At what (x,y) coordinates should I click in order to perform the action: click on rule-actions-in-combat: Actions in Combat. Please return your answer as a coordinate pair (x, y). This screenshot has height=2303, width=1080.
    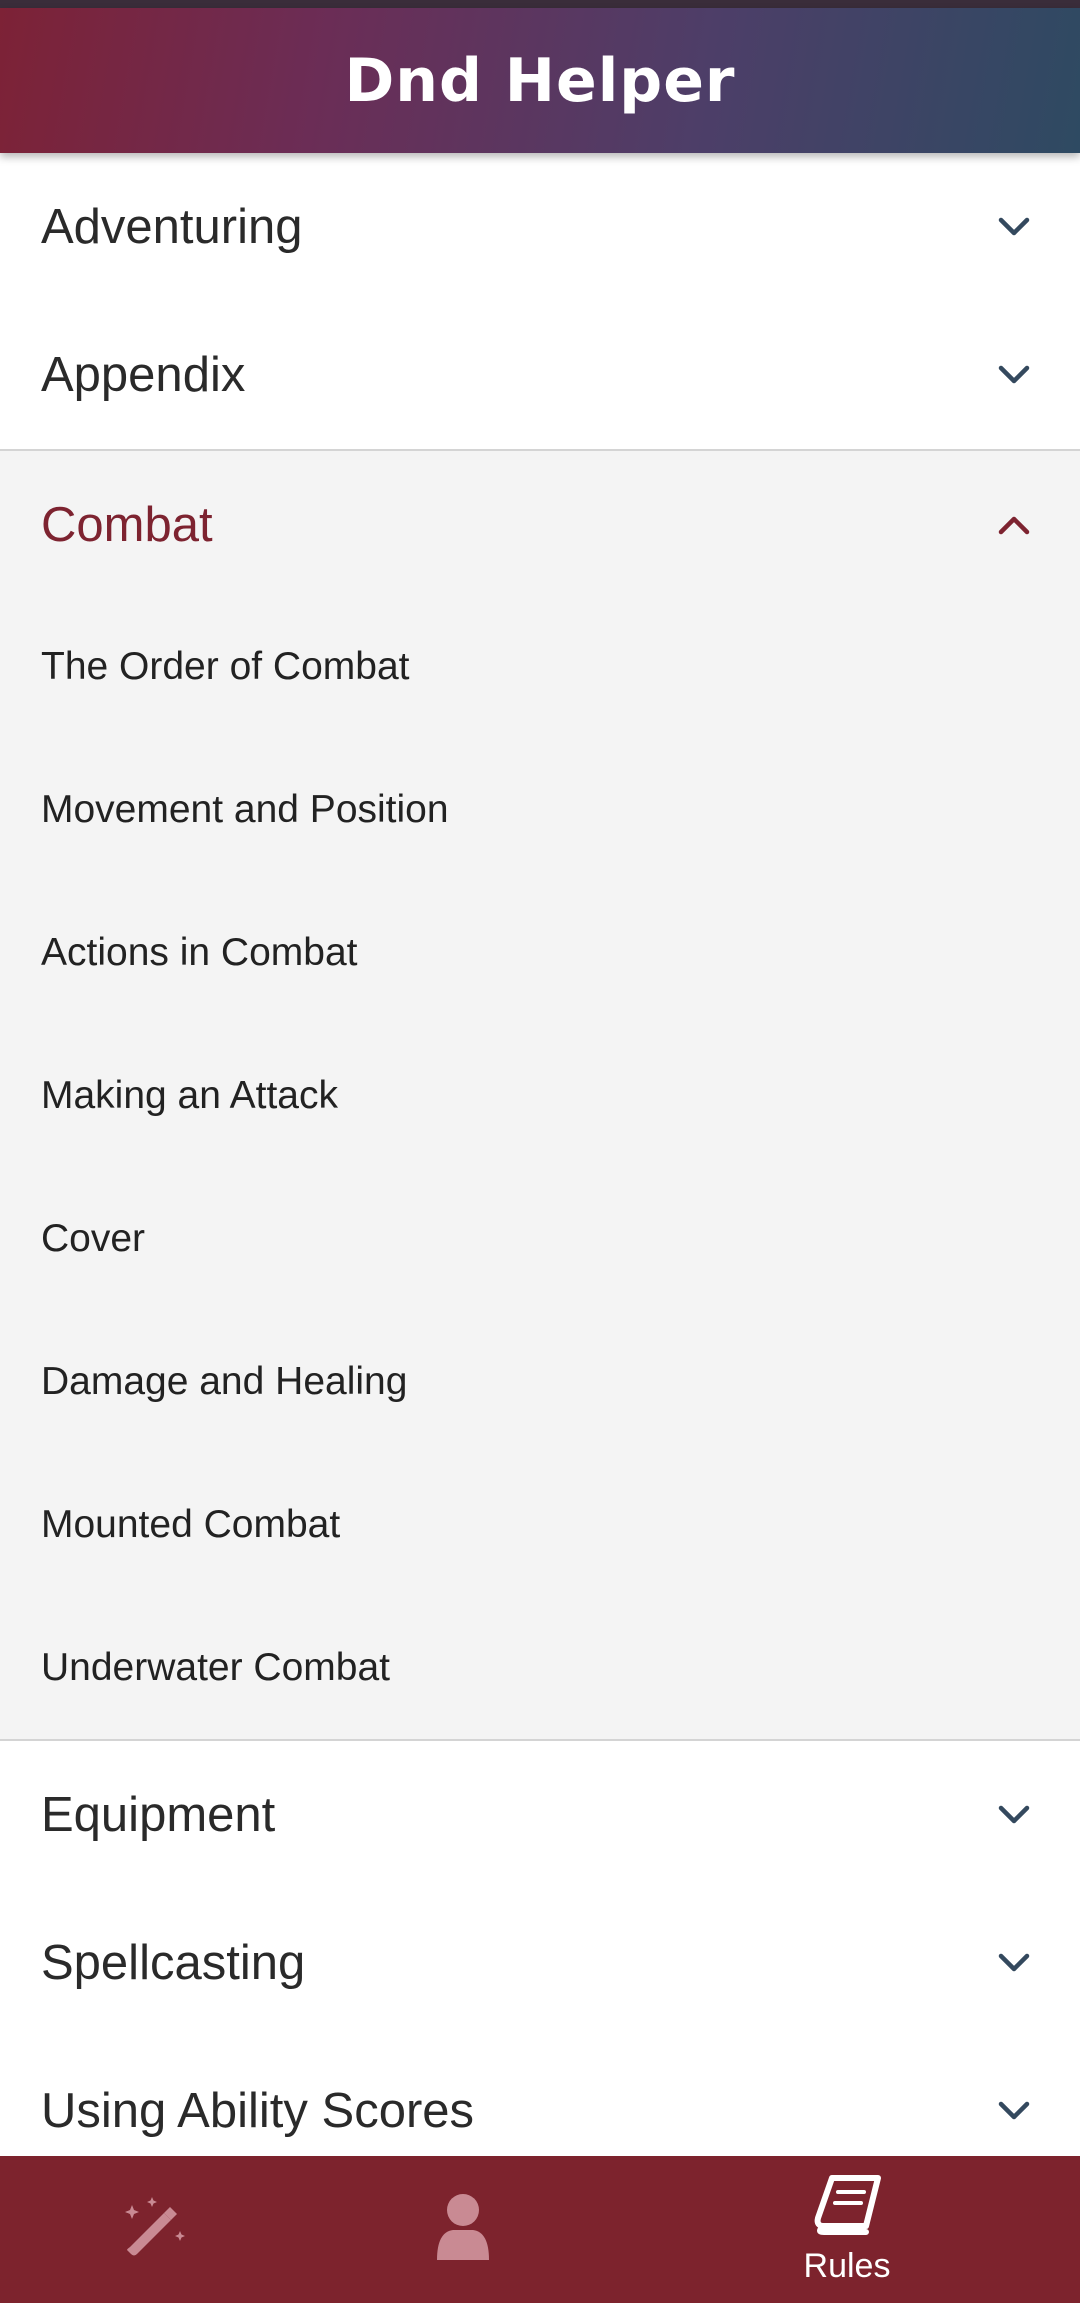
    Looking at the image, I should click on (540, 952).